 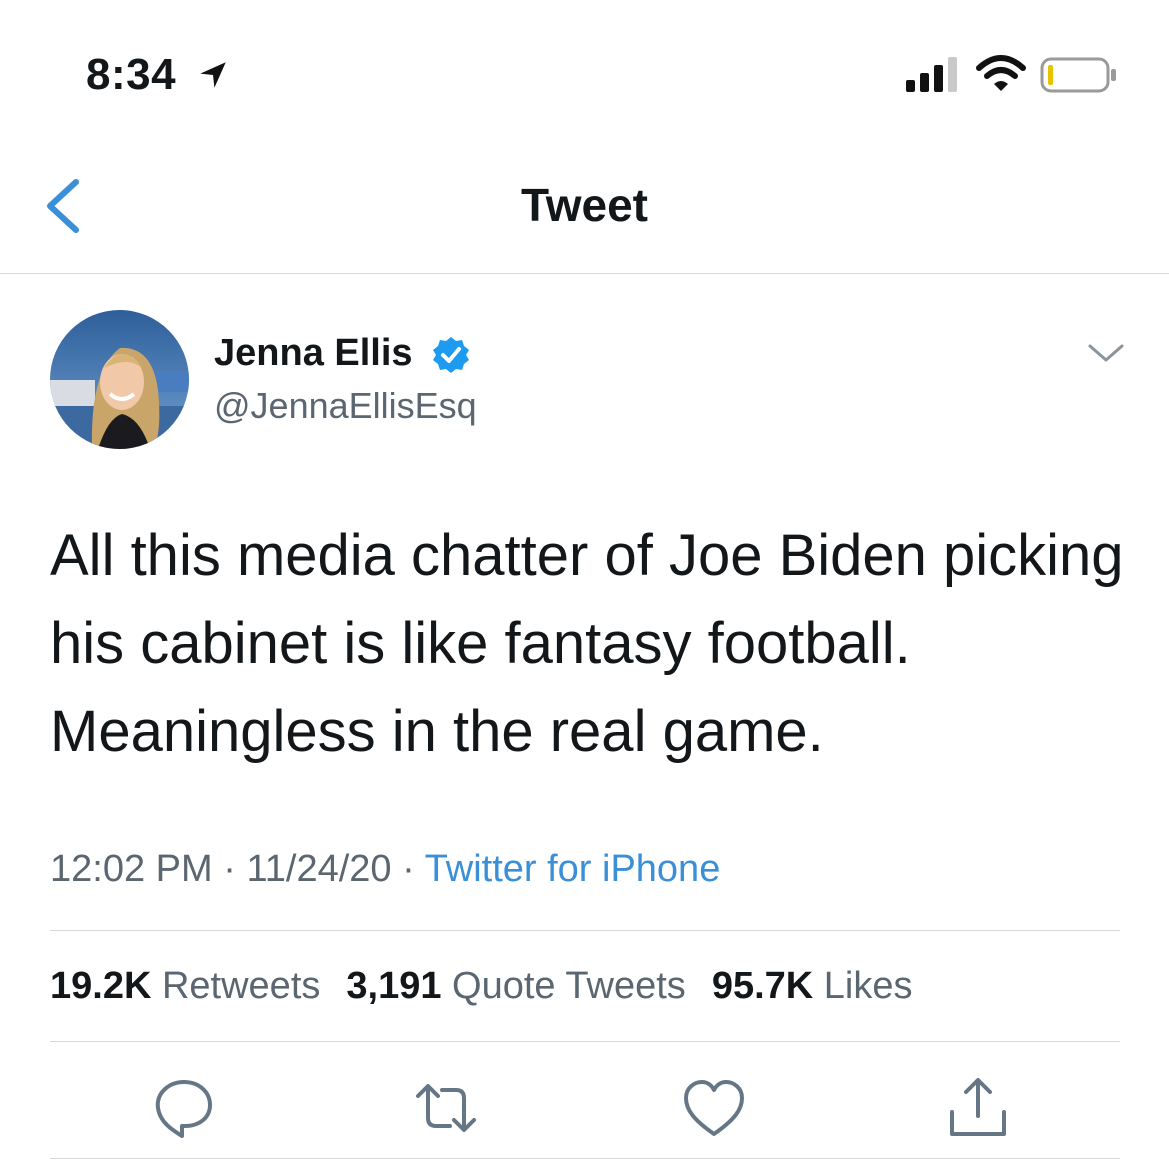 What do you see at coordinates (714, 1108) in the screenshot?
I see `like-icon` at bounding box center [714, 1108].